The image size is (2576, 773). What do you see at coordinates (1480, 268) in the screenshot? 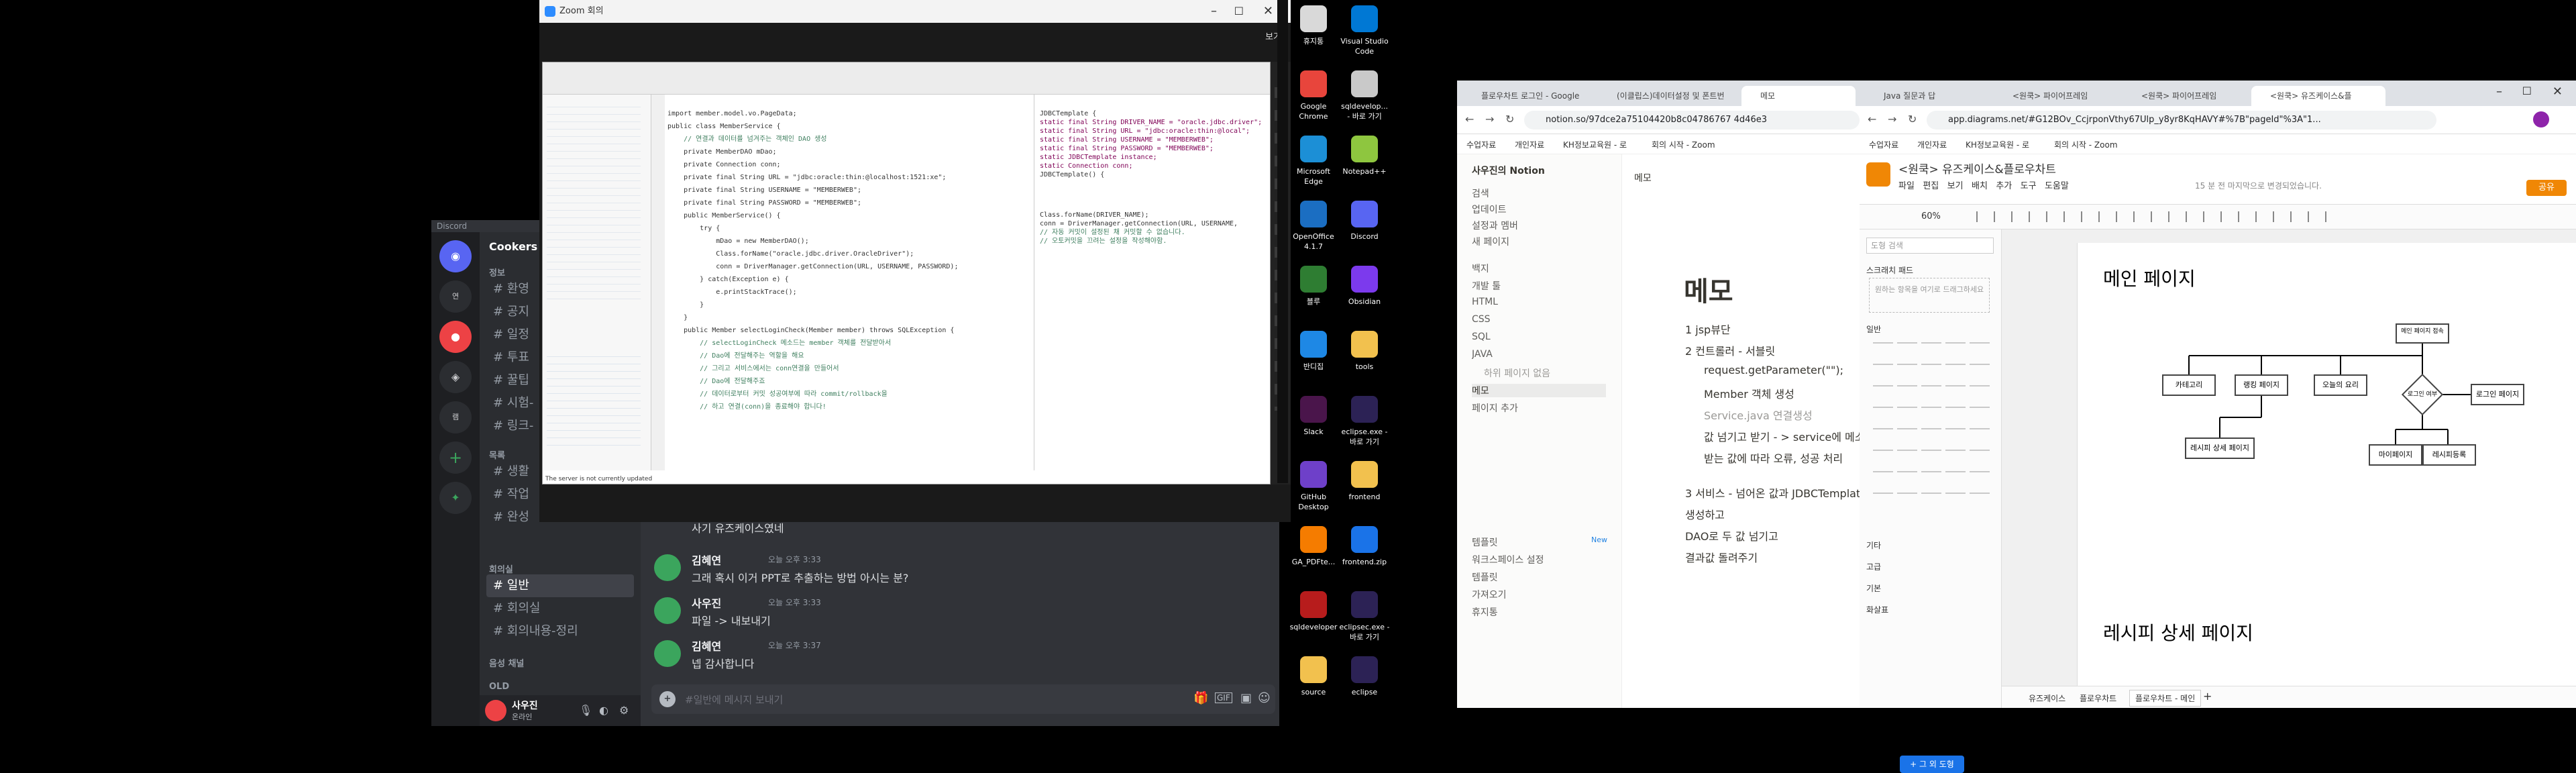
I see `page-tree-item: 백지` at bounding box center [1480, 268].